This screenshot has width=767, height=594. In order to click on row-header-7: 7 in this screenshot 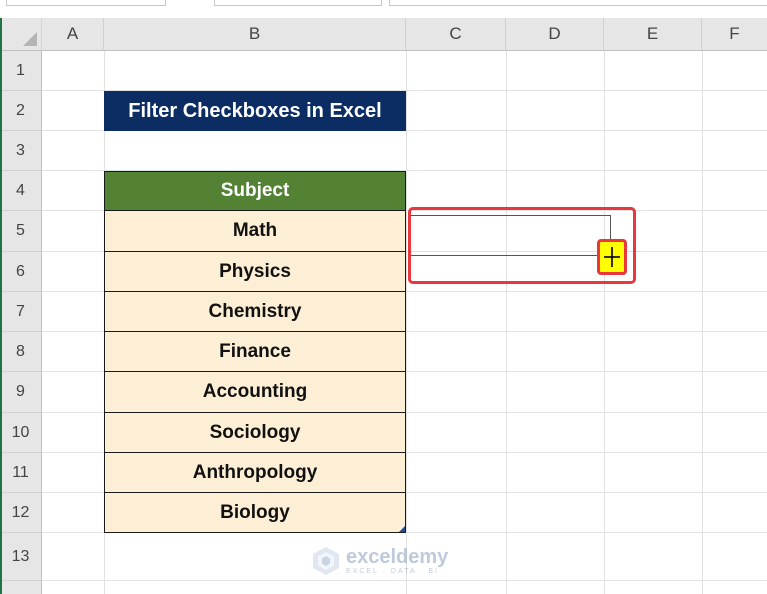, I will do `click(21, 312)`.